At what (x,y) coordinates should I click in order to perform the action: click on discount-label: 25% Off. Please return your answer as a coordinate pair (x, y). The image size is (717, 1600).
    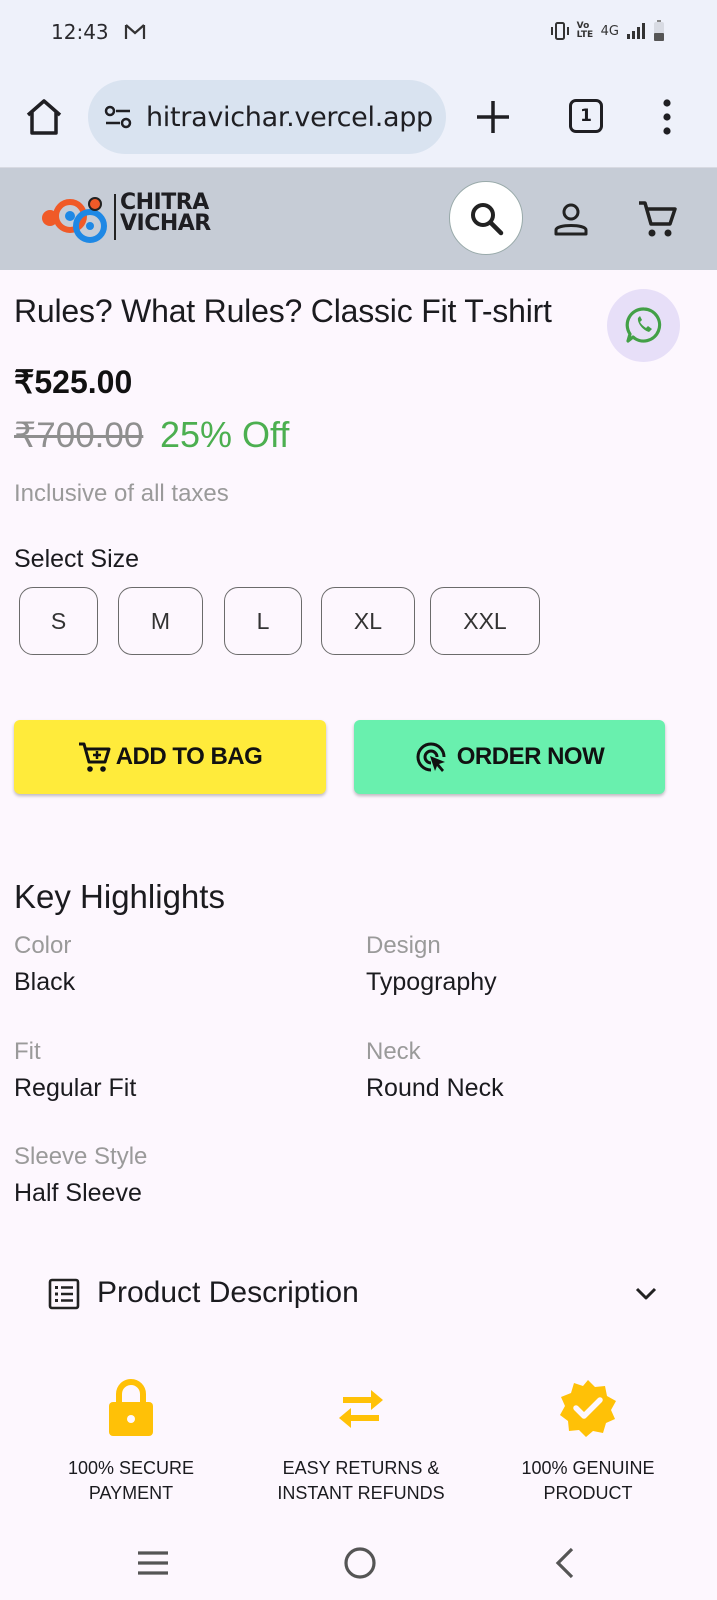
    Looking at the image, I should click on (225, 434).